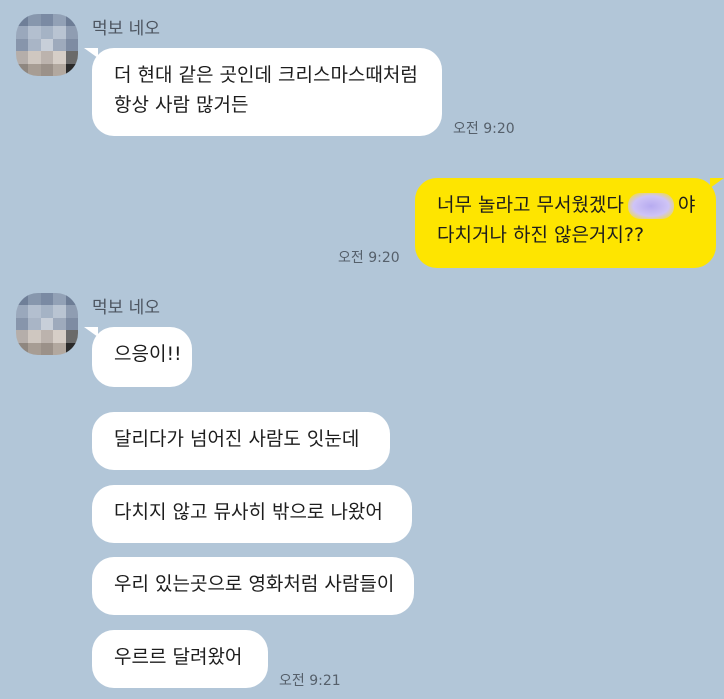 This screenshot has height=699, width=724. What do you see at coordinates (181, 105) in the screenshot?
I see `message-line: 항상 사람 많거든` at bounding box center [181, 105].